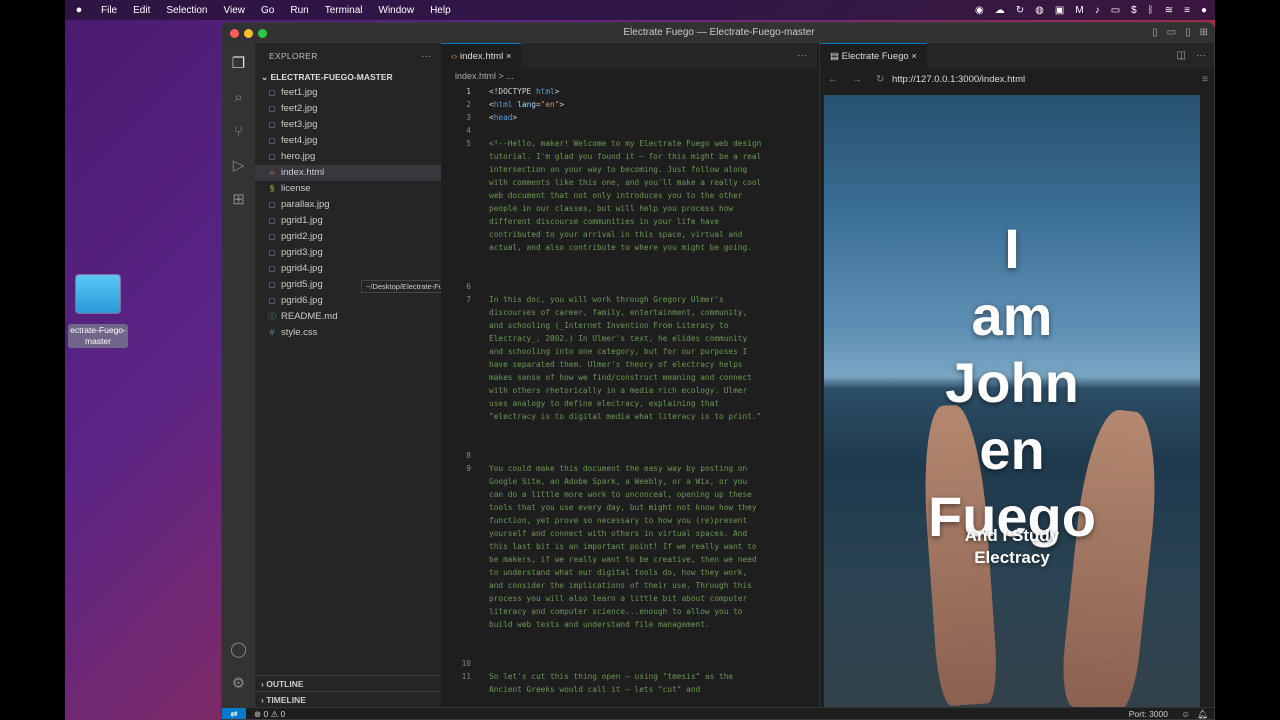  Describe the element at coordinates (626, 117) in the screenshot. I see `code-line: <head>` at that location.